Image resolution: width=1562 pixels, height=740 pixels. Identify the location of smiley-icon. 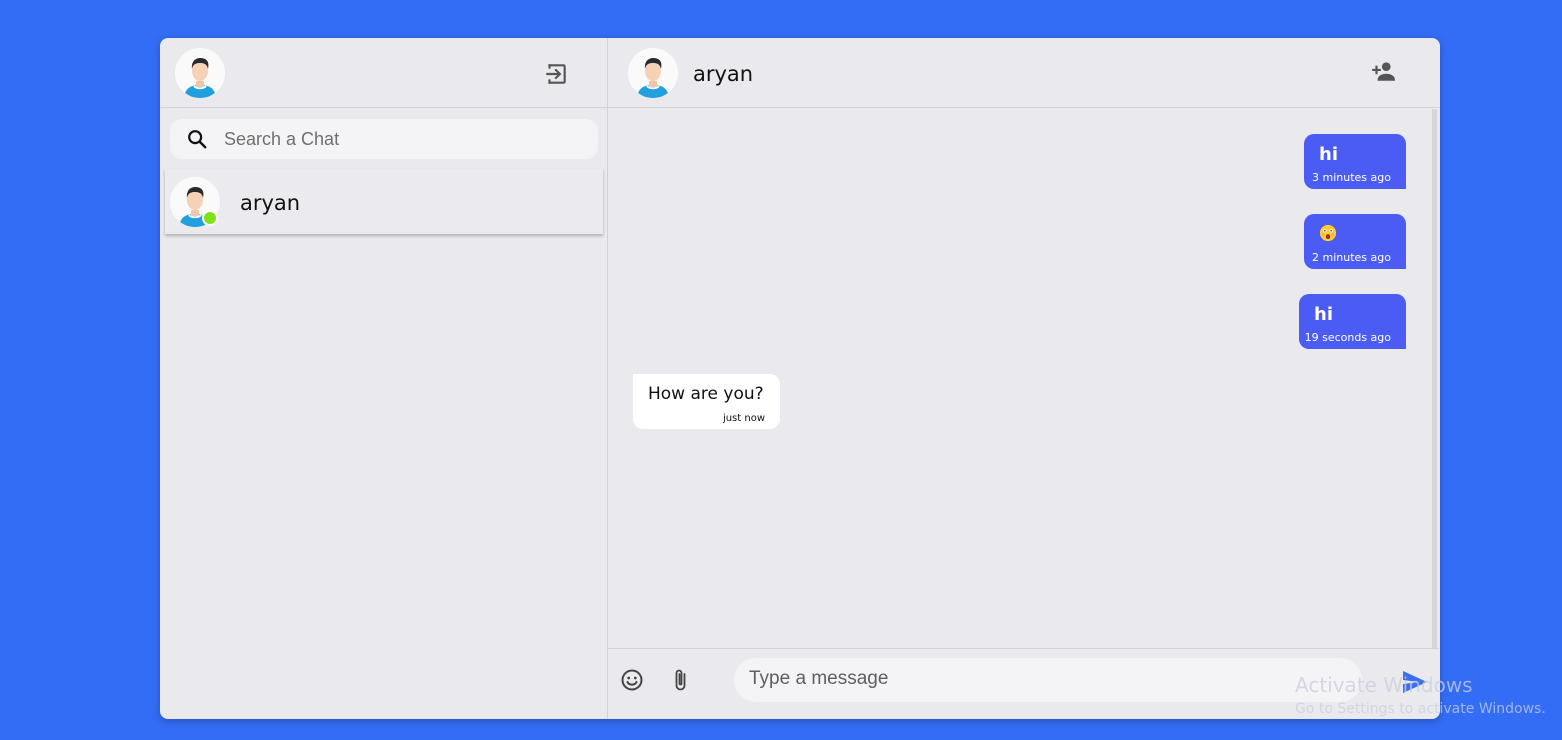
(632, 680).